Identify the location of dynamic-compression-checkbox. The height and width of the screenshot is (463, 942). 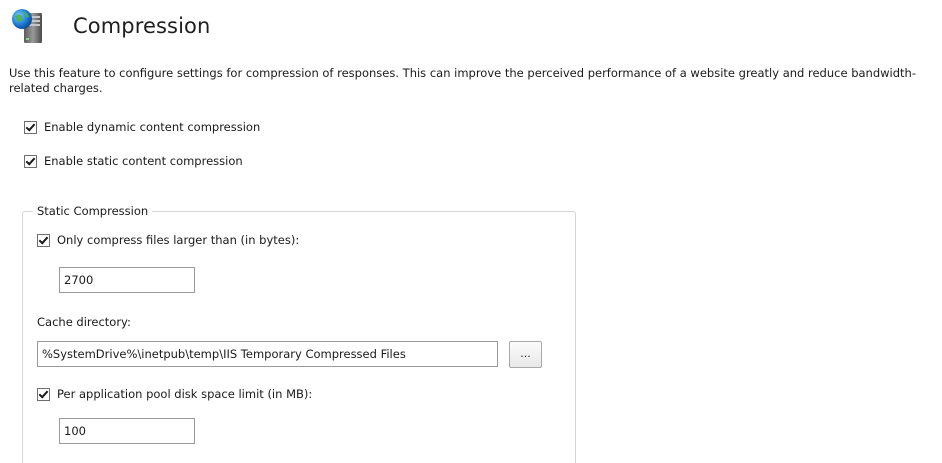
(30, 127).